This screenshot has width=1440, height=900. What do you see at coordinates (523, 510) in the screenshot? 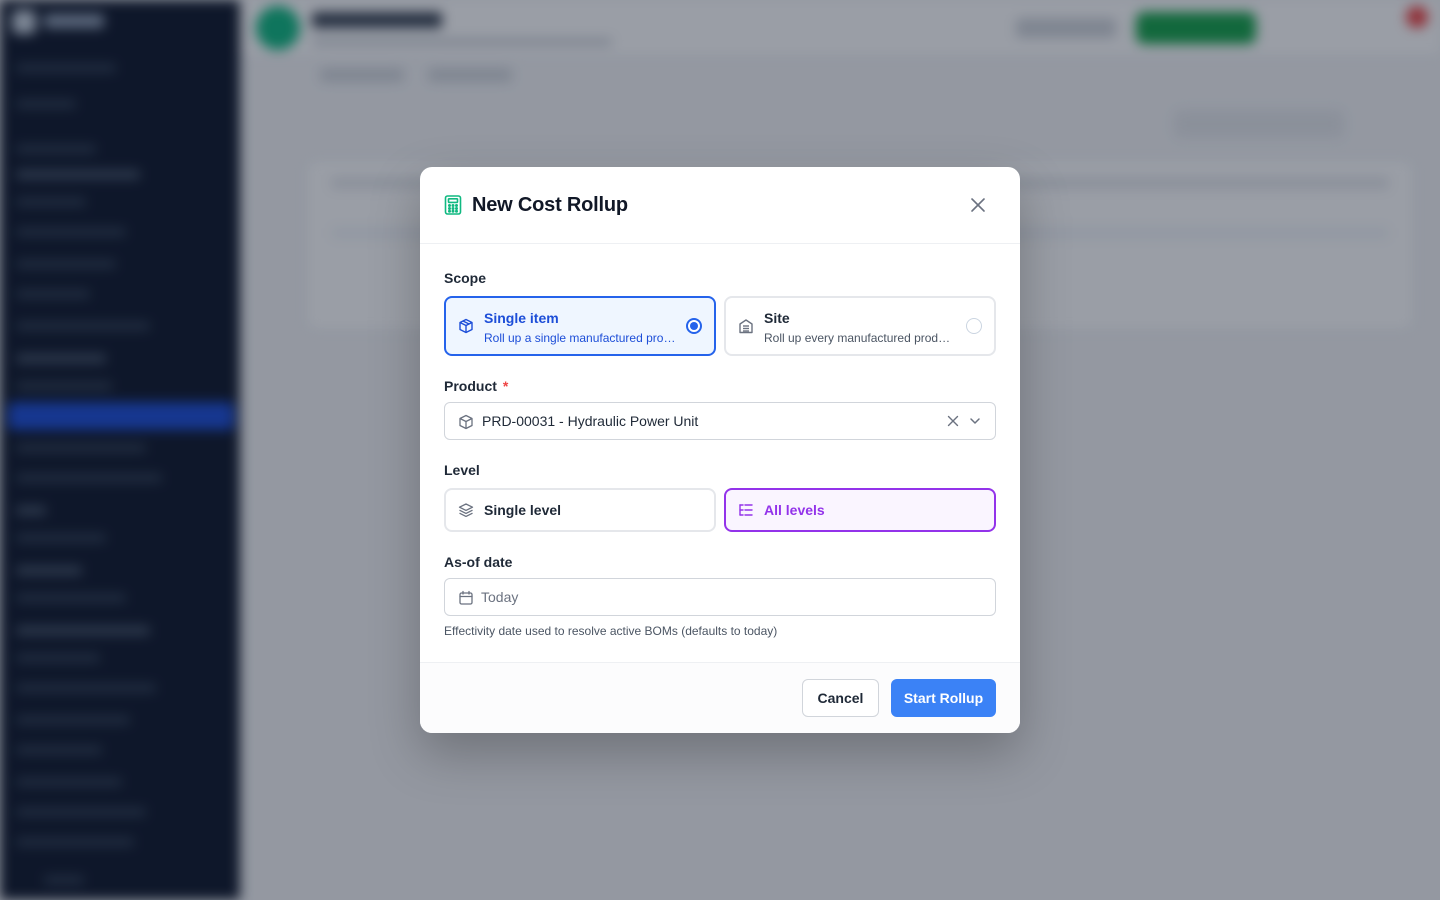
I see `level-option-label: Single level` at bounding box center [523, 510].